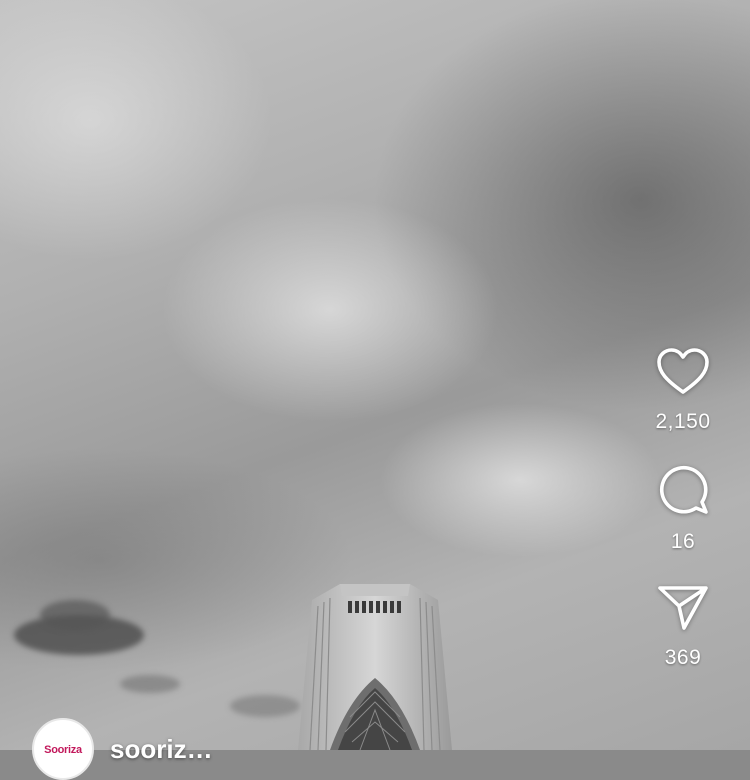  I want to click on avatar-logo-text: Sooriza, so click(63, 750).